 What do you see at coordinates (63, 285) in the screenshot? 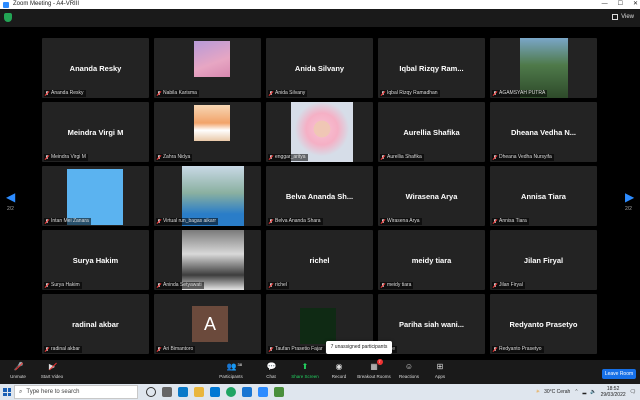
I see `participant-name-label: Surya Hakim` at bounding box center [63, 285].